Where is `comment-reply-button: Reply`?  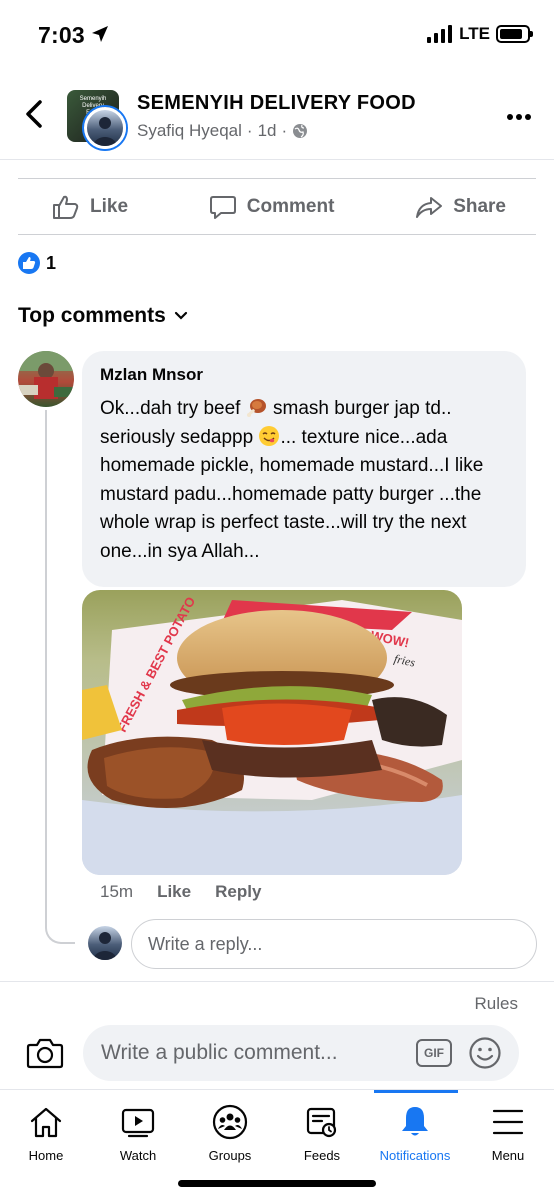 comment-reply-button: Reply is located at coordinates (238, 892).